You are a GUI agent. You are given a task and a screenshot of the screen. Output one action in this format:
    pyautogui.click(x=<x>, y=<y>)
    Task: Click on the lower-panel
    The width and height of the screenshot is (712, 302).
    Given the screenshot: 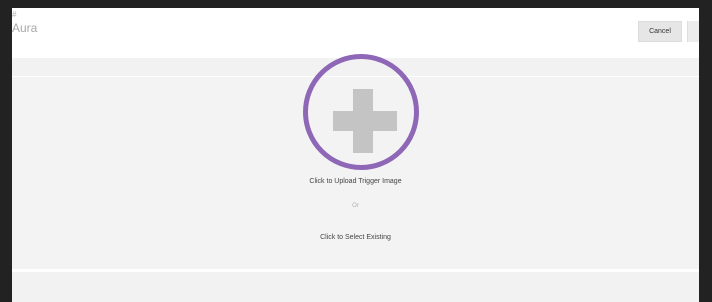 What is the action you would take?
    pyautogui.click(x=355, y=287)
    